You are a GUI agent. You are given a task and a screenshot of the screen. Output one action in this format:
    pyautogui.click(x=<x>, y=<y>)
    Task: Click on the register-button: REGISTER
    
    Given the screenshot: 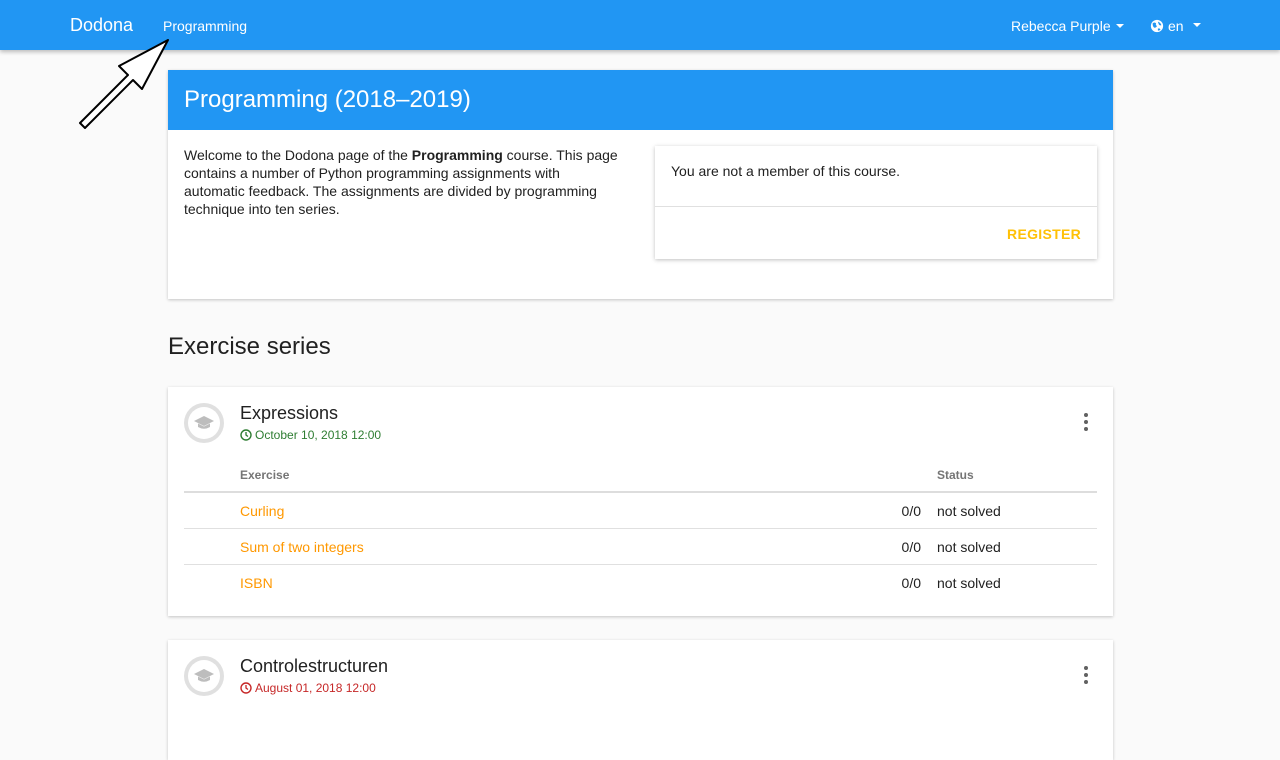 What is the action you would take?
    pyautogui.click(x=1044, y=234)
    